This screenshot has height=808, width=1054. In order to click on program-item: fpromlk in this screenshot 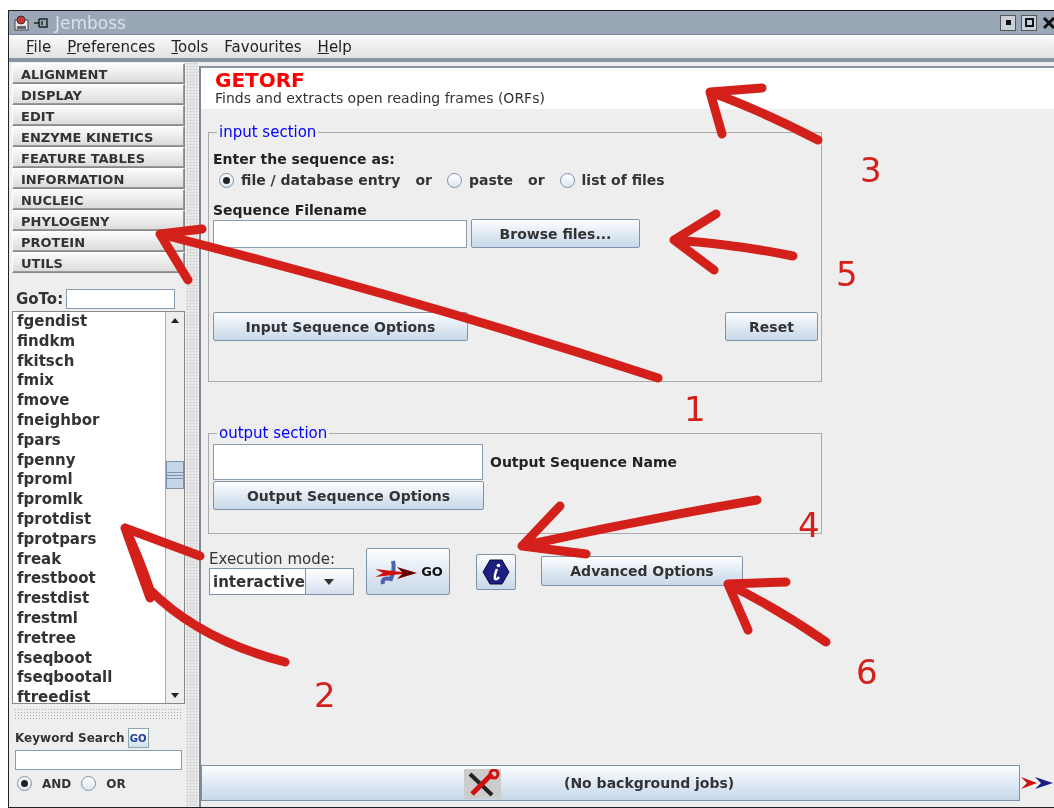, I will do `click(91, 500)`.